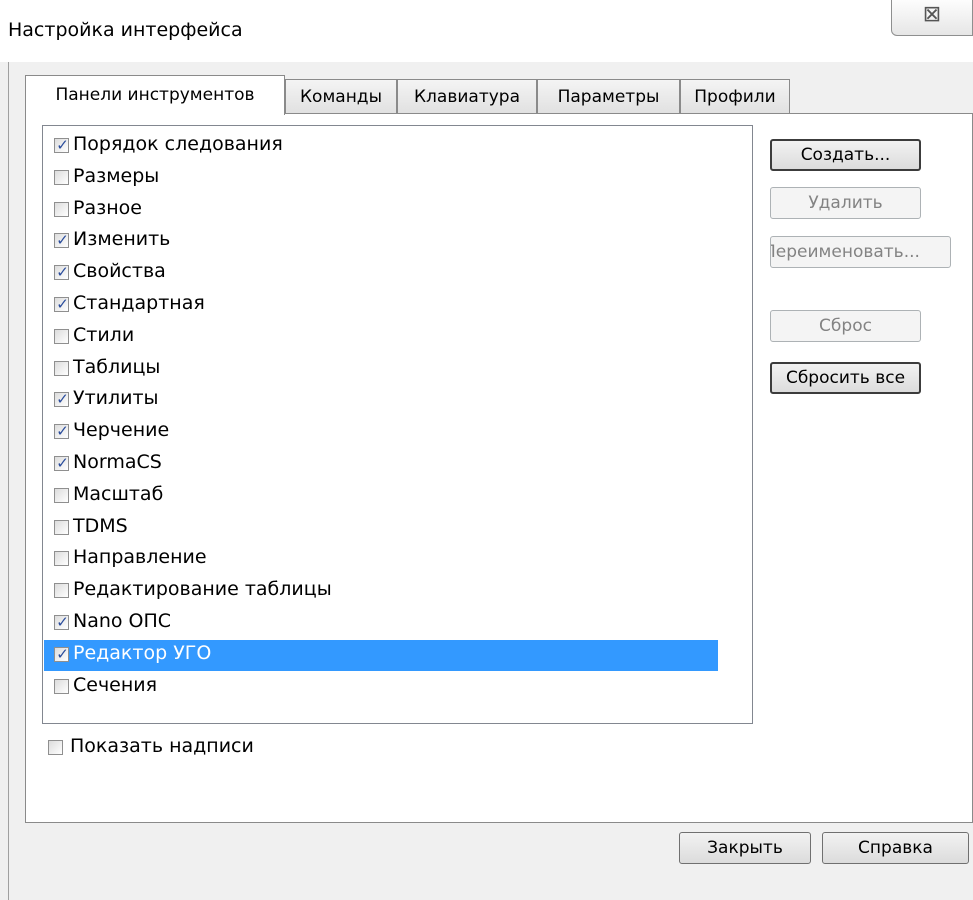 The image size is (973, 900). What do you see at coordinates (381, 464) in the screenshot?
I see `toolbar-list-item: ✓ NormaCS` at bounding box center [381, 464].